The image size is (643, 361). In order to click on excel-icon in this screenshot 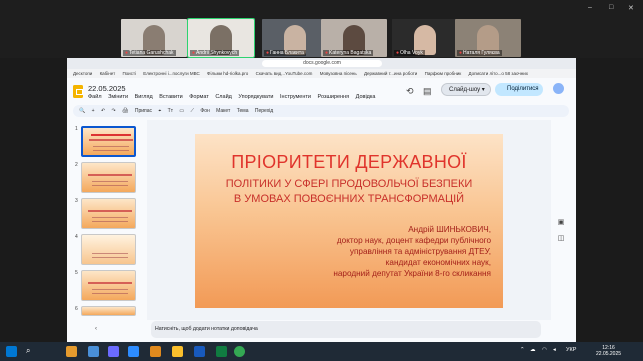, I will do `click(221, 351)`.